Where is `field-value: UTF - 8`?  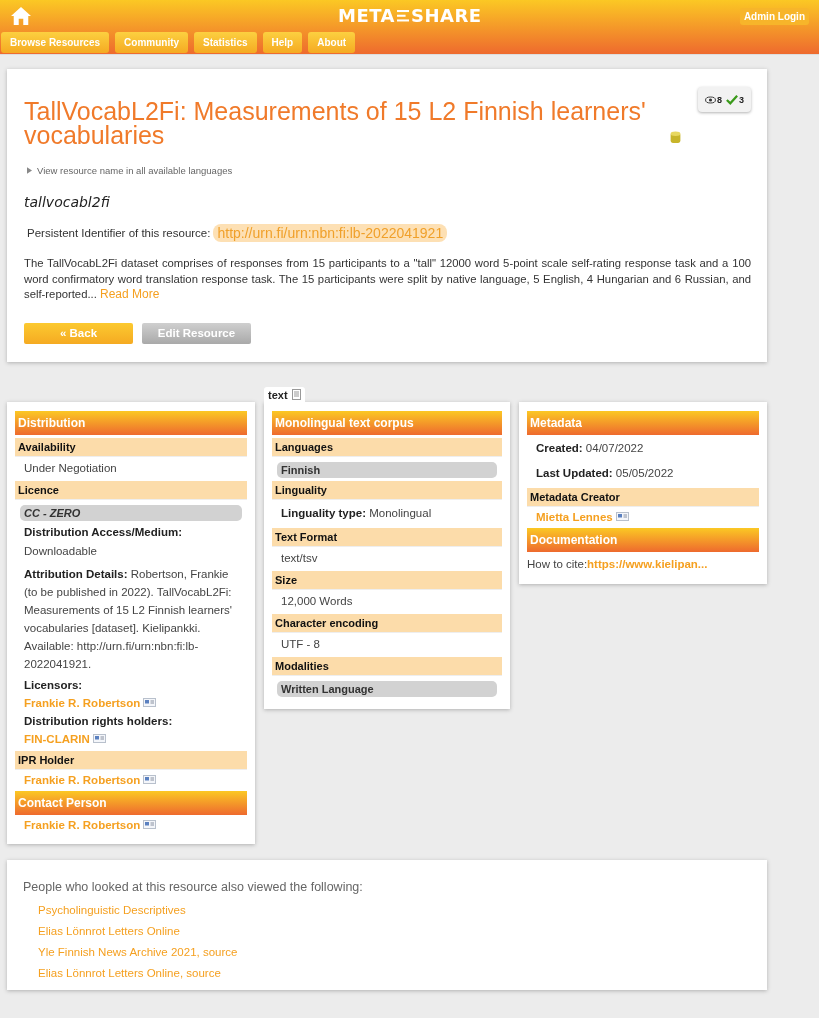
field-value: UTF - 8 is located at coordinates (300, 644).